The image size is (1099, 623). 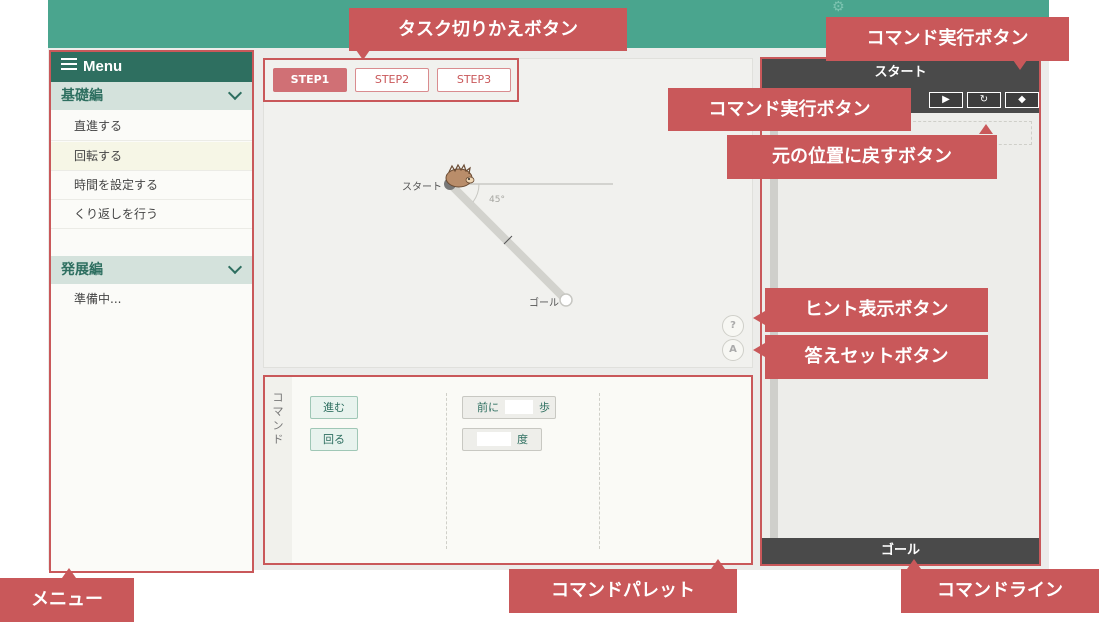 What do you see at coordinates (151, 270) in the screenshot?
I see `section-advanced: 発展編` at bounding box center [151, 270].